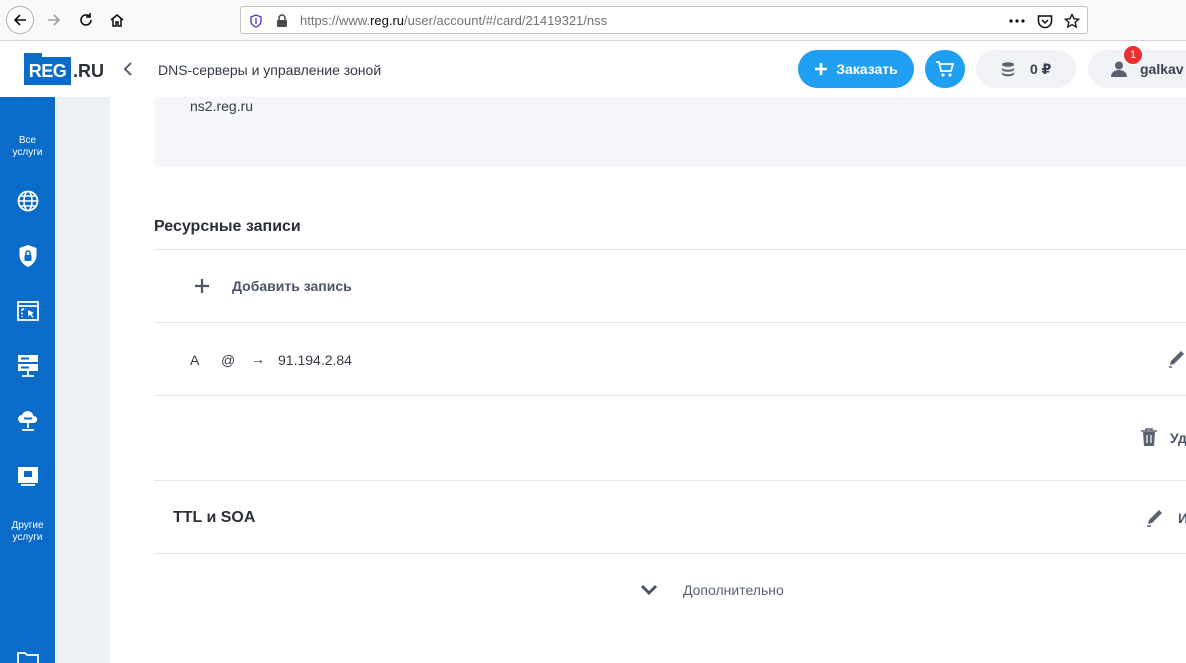 This screenshot has width=1186, height=663. Describe the element at coordinates (1182, 518) in the screenshot. I see `edit-ttl-soa-button: И` at that location.